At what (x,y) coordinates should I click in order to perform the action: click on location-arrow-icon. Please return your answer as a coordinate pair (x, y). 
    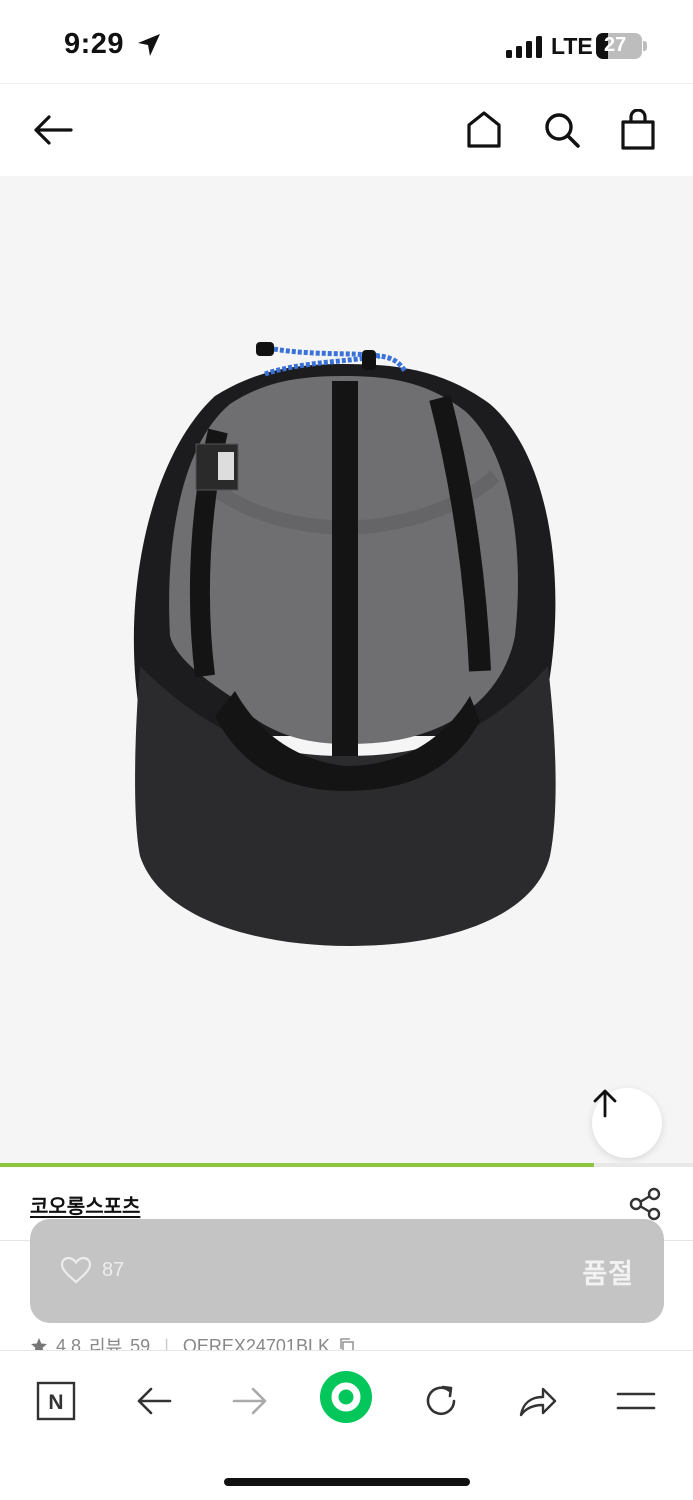
    Looking at the image, I should click on (149, 45).